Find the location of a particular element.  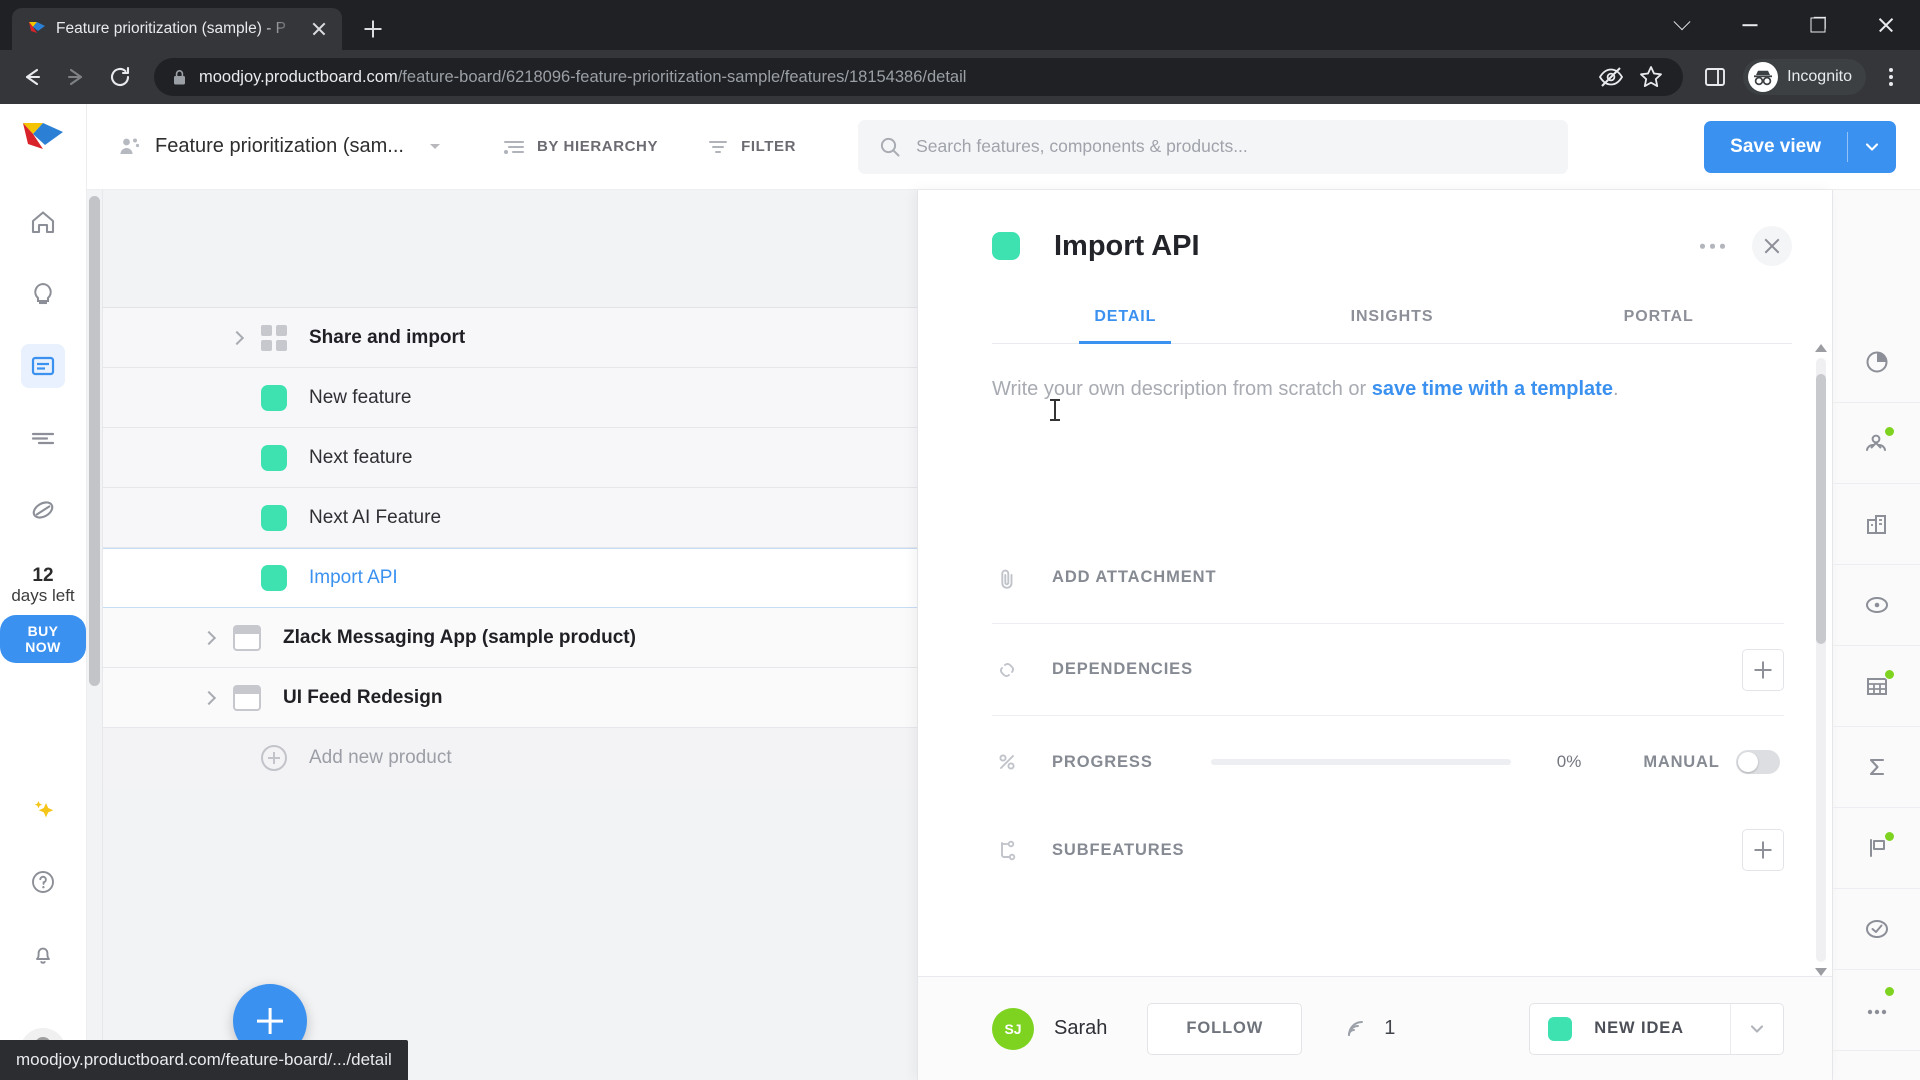

progress-value: 0% is located at coordinates (1569, 761).